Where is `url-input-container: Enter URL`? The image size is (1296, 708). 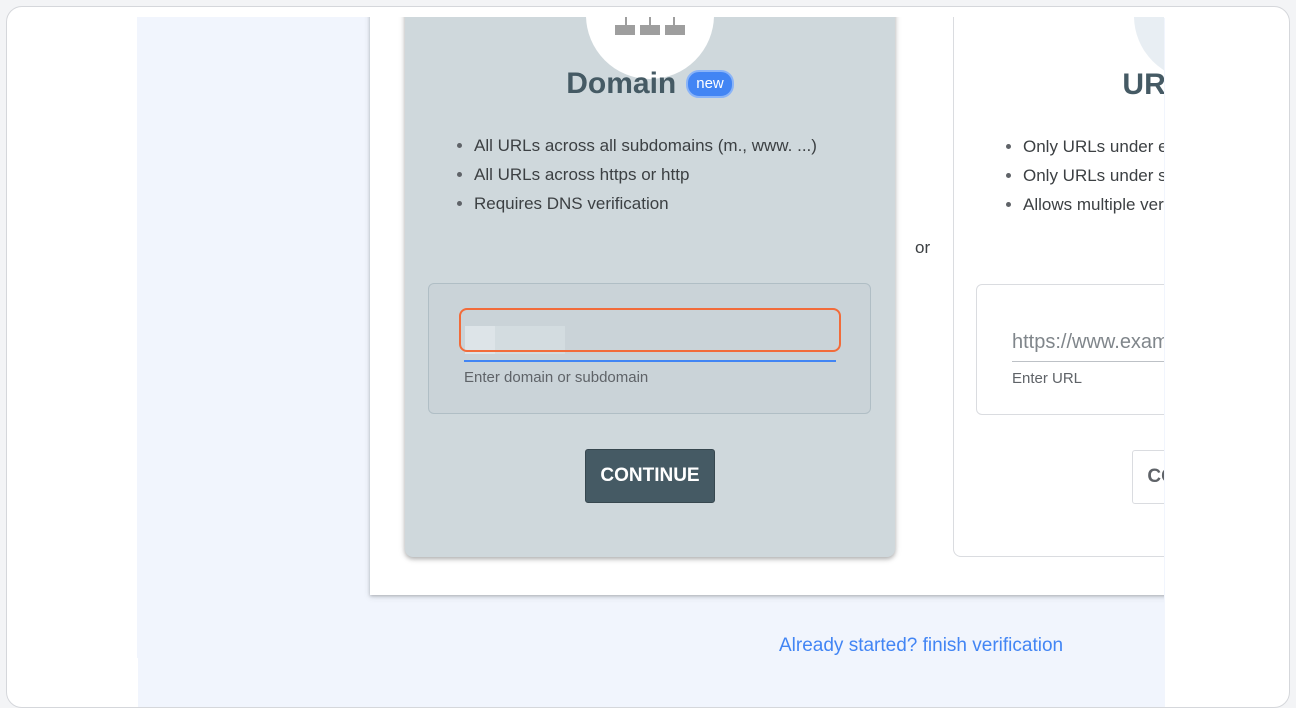 url-input-container: Enter URL is located at coordinates (1070, 349).